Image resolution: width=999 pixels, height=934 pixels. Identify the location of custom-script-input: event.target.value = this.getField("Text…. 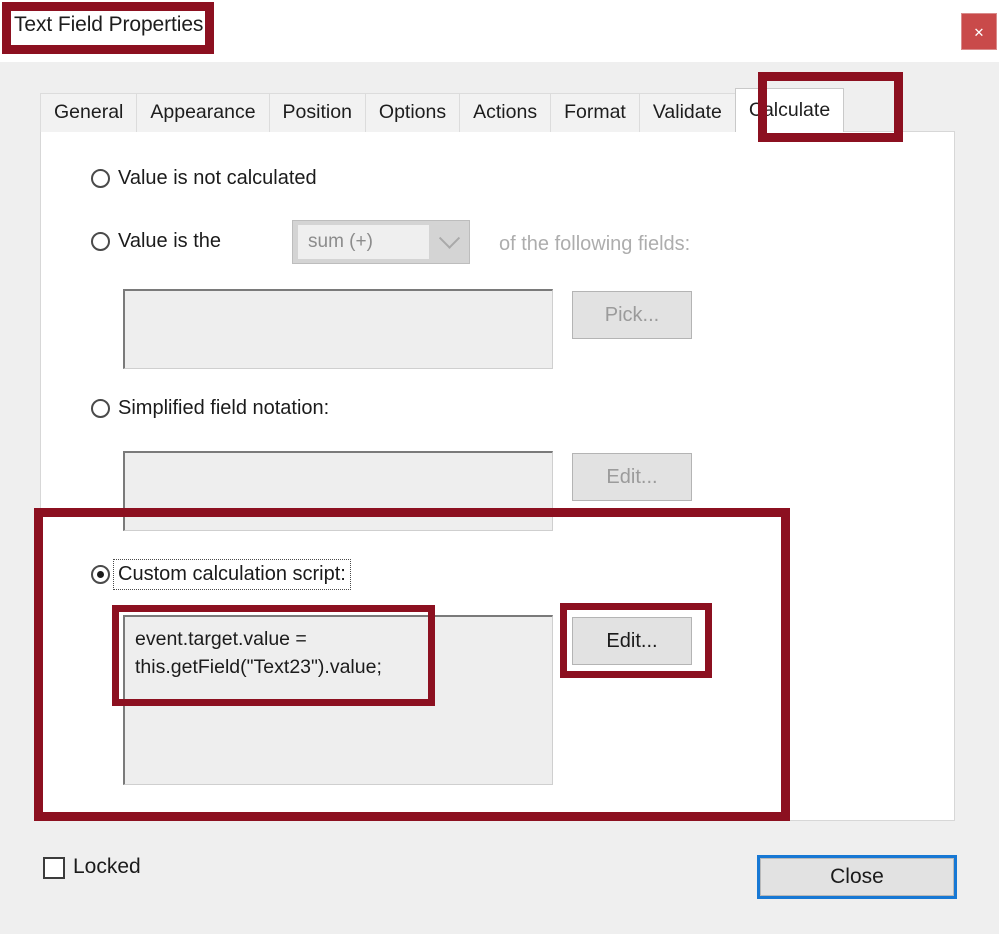
(338, 700).